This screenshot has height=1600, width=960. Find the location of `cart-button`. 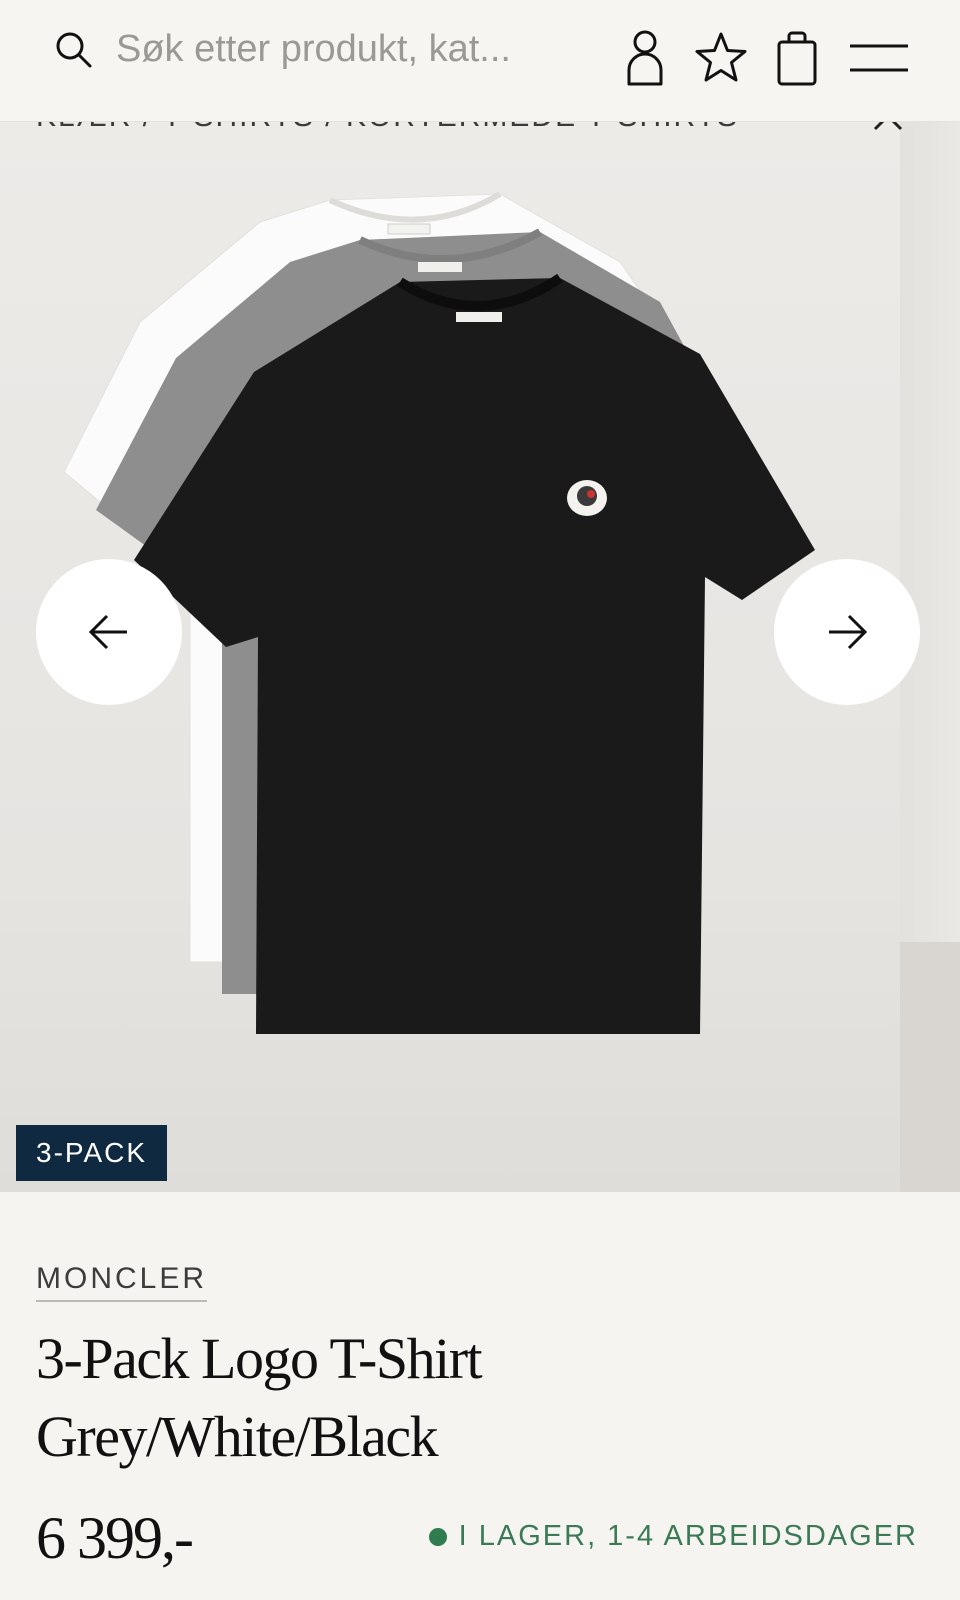

cart-button is located at coordinates (797, 58).